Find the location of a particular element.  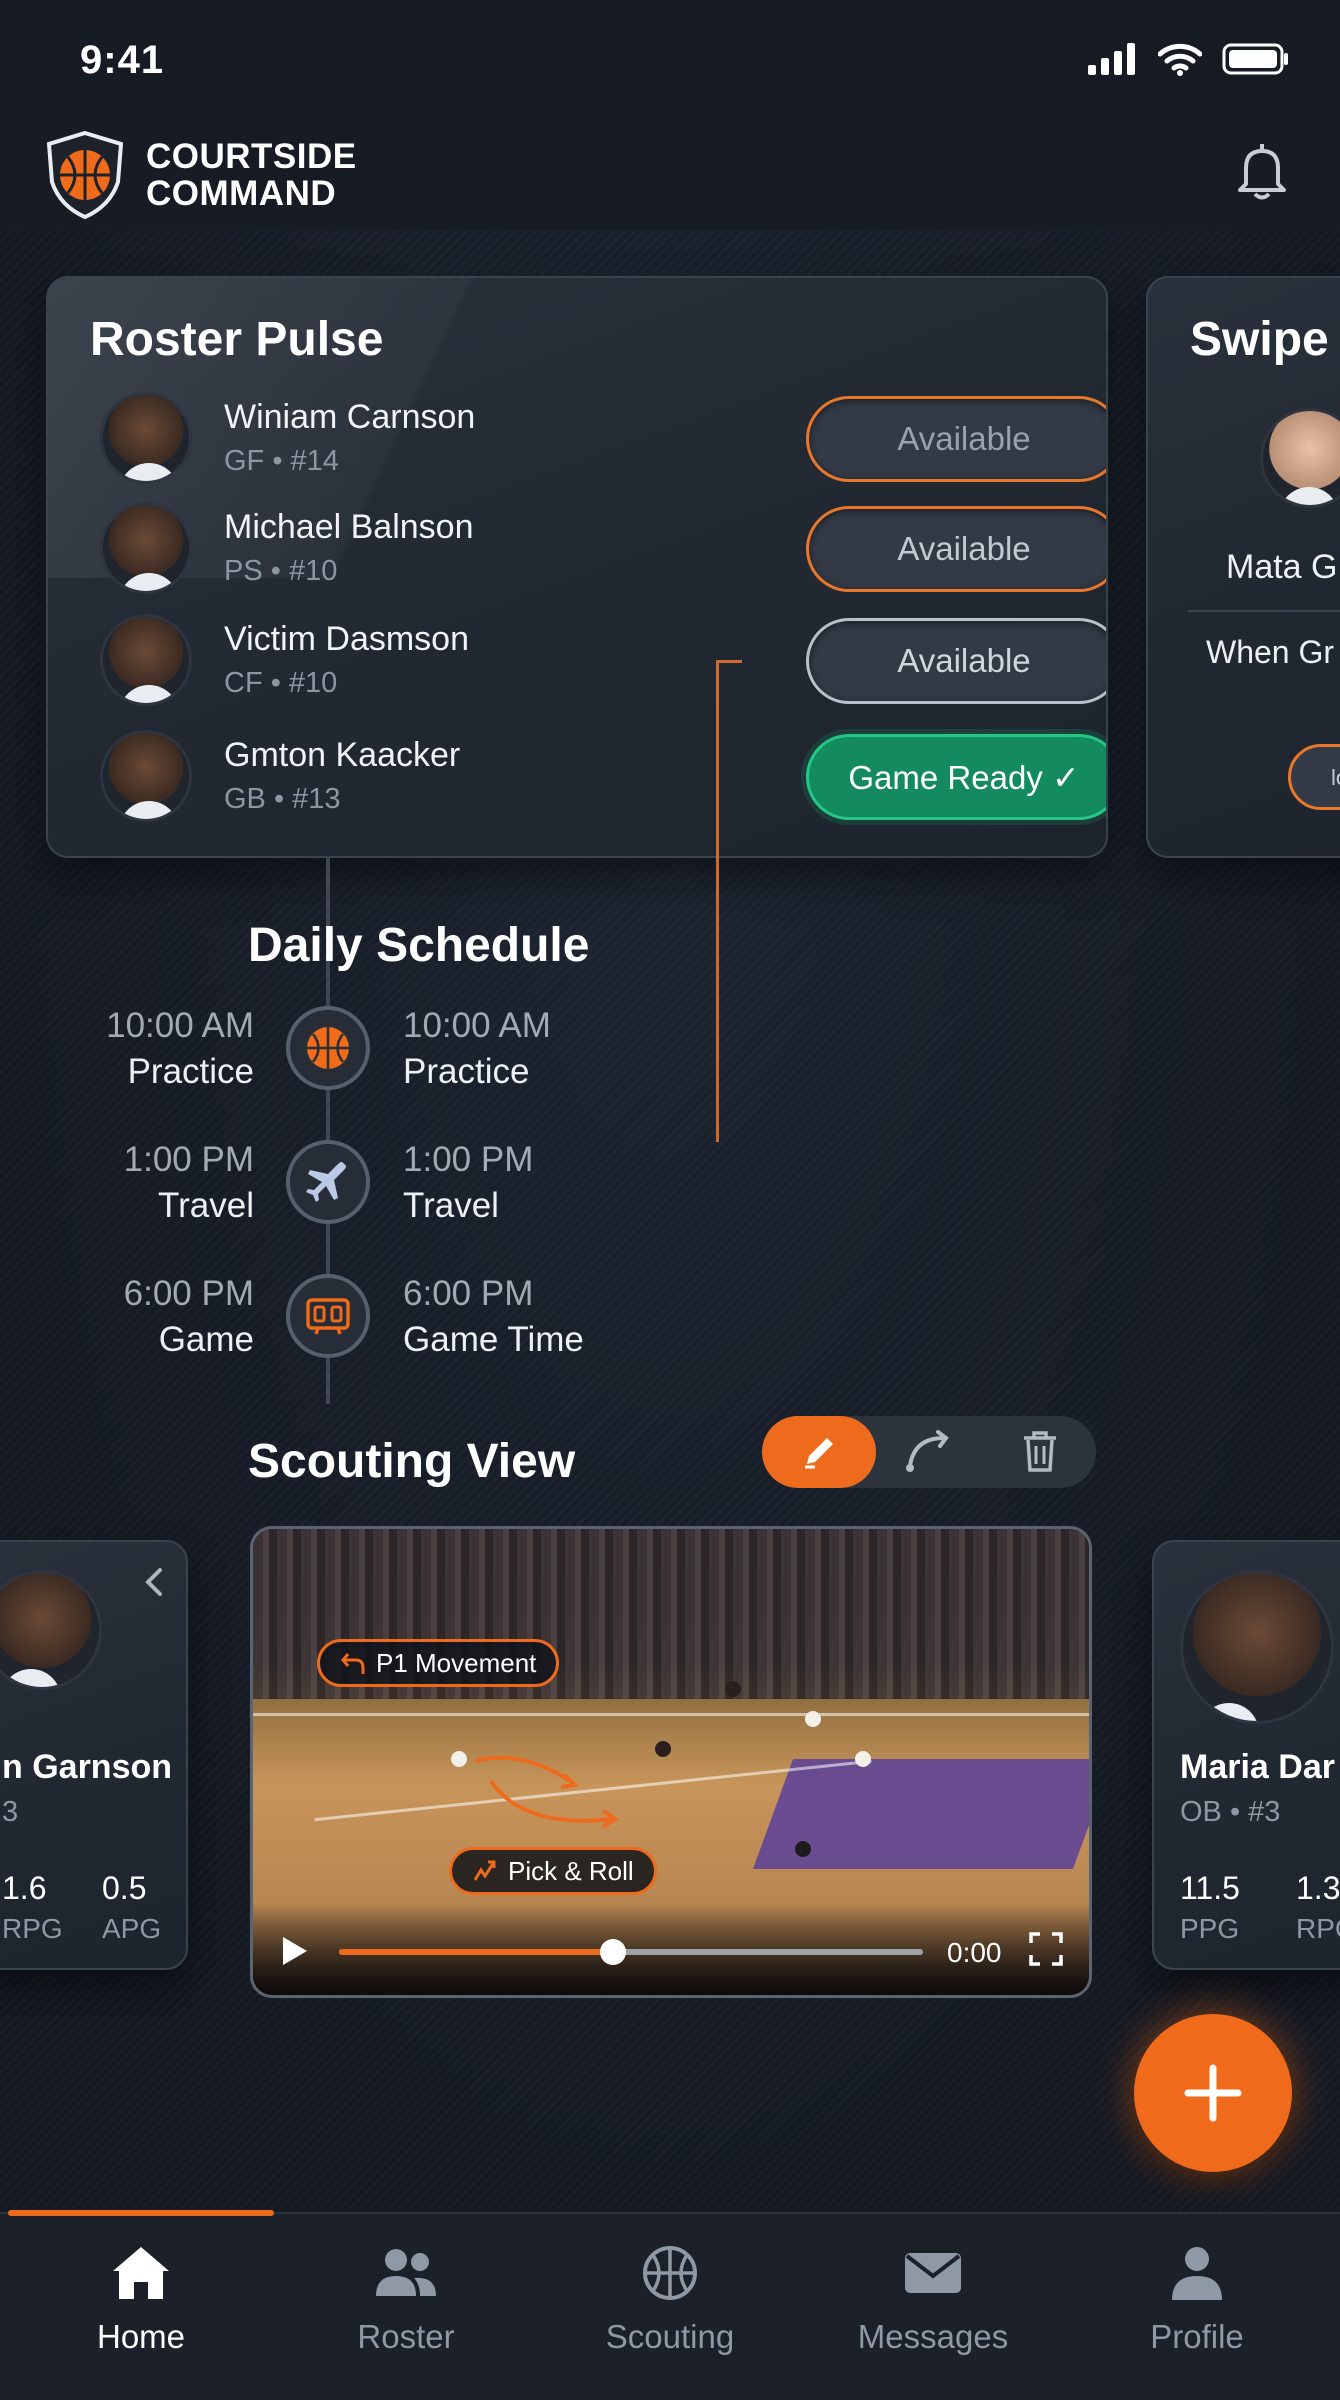

player-row: Winiam Carnson GF • #14 is located at coordinates (287, 438).